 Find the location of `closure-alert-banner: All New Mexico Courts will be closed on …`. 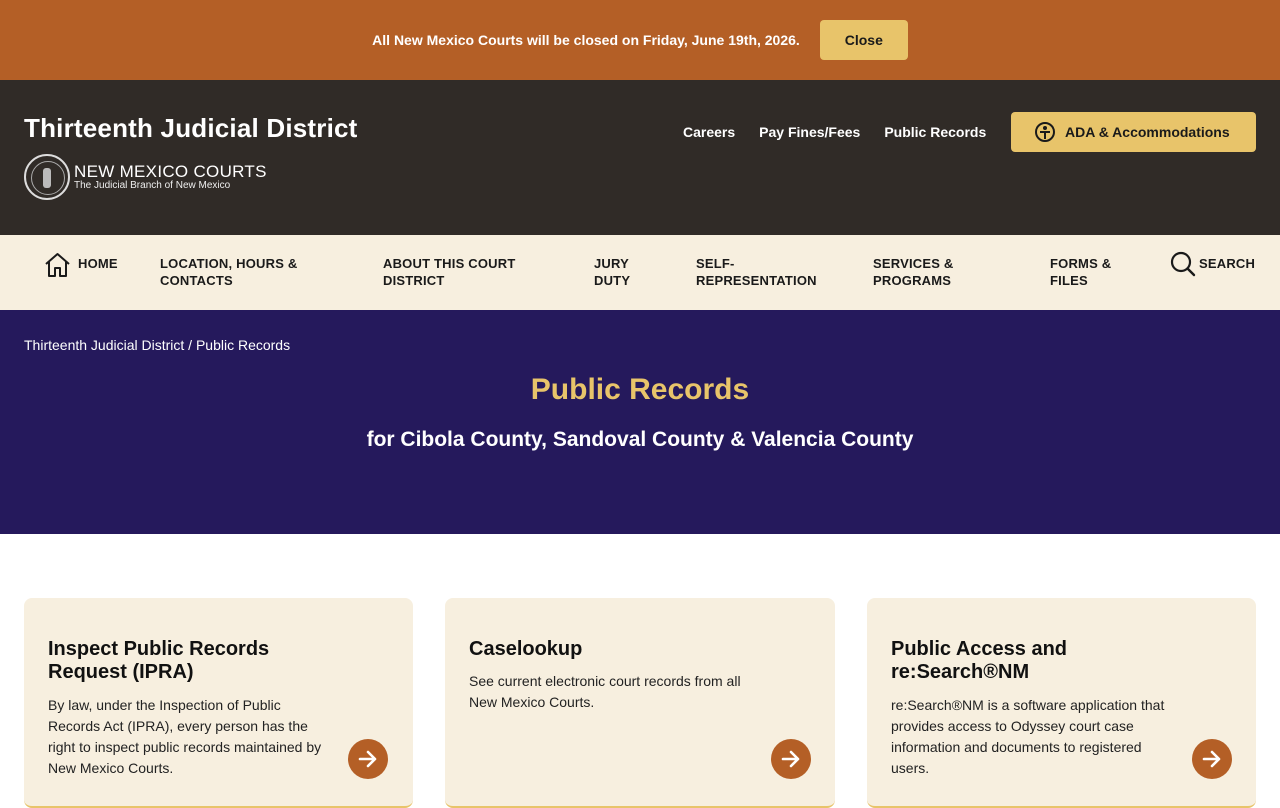

closure-alert-banner: All New Mexico Courts will be closed on … is located at coordinates (640, 40).